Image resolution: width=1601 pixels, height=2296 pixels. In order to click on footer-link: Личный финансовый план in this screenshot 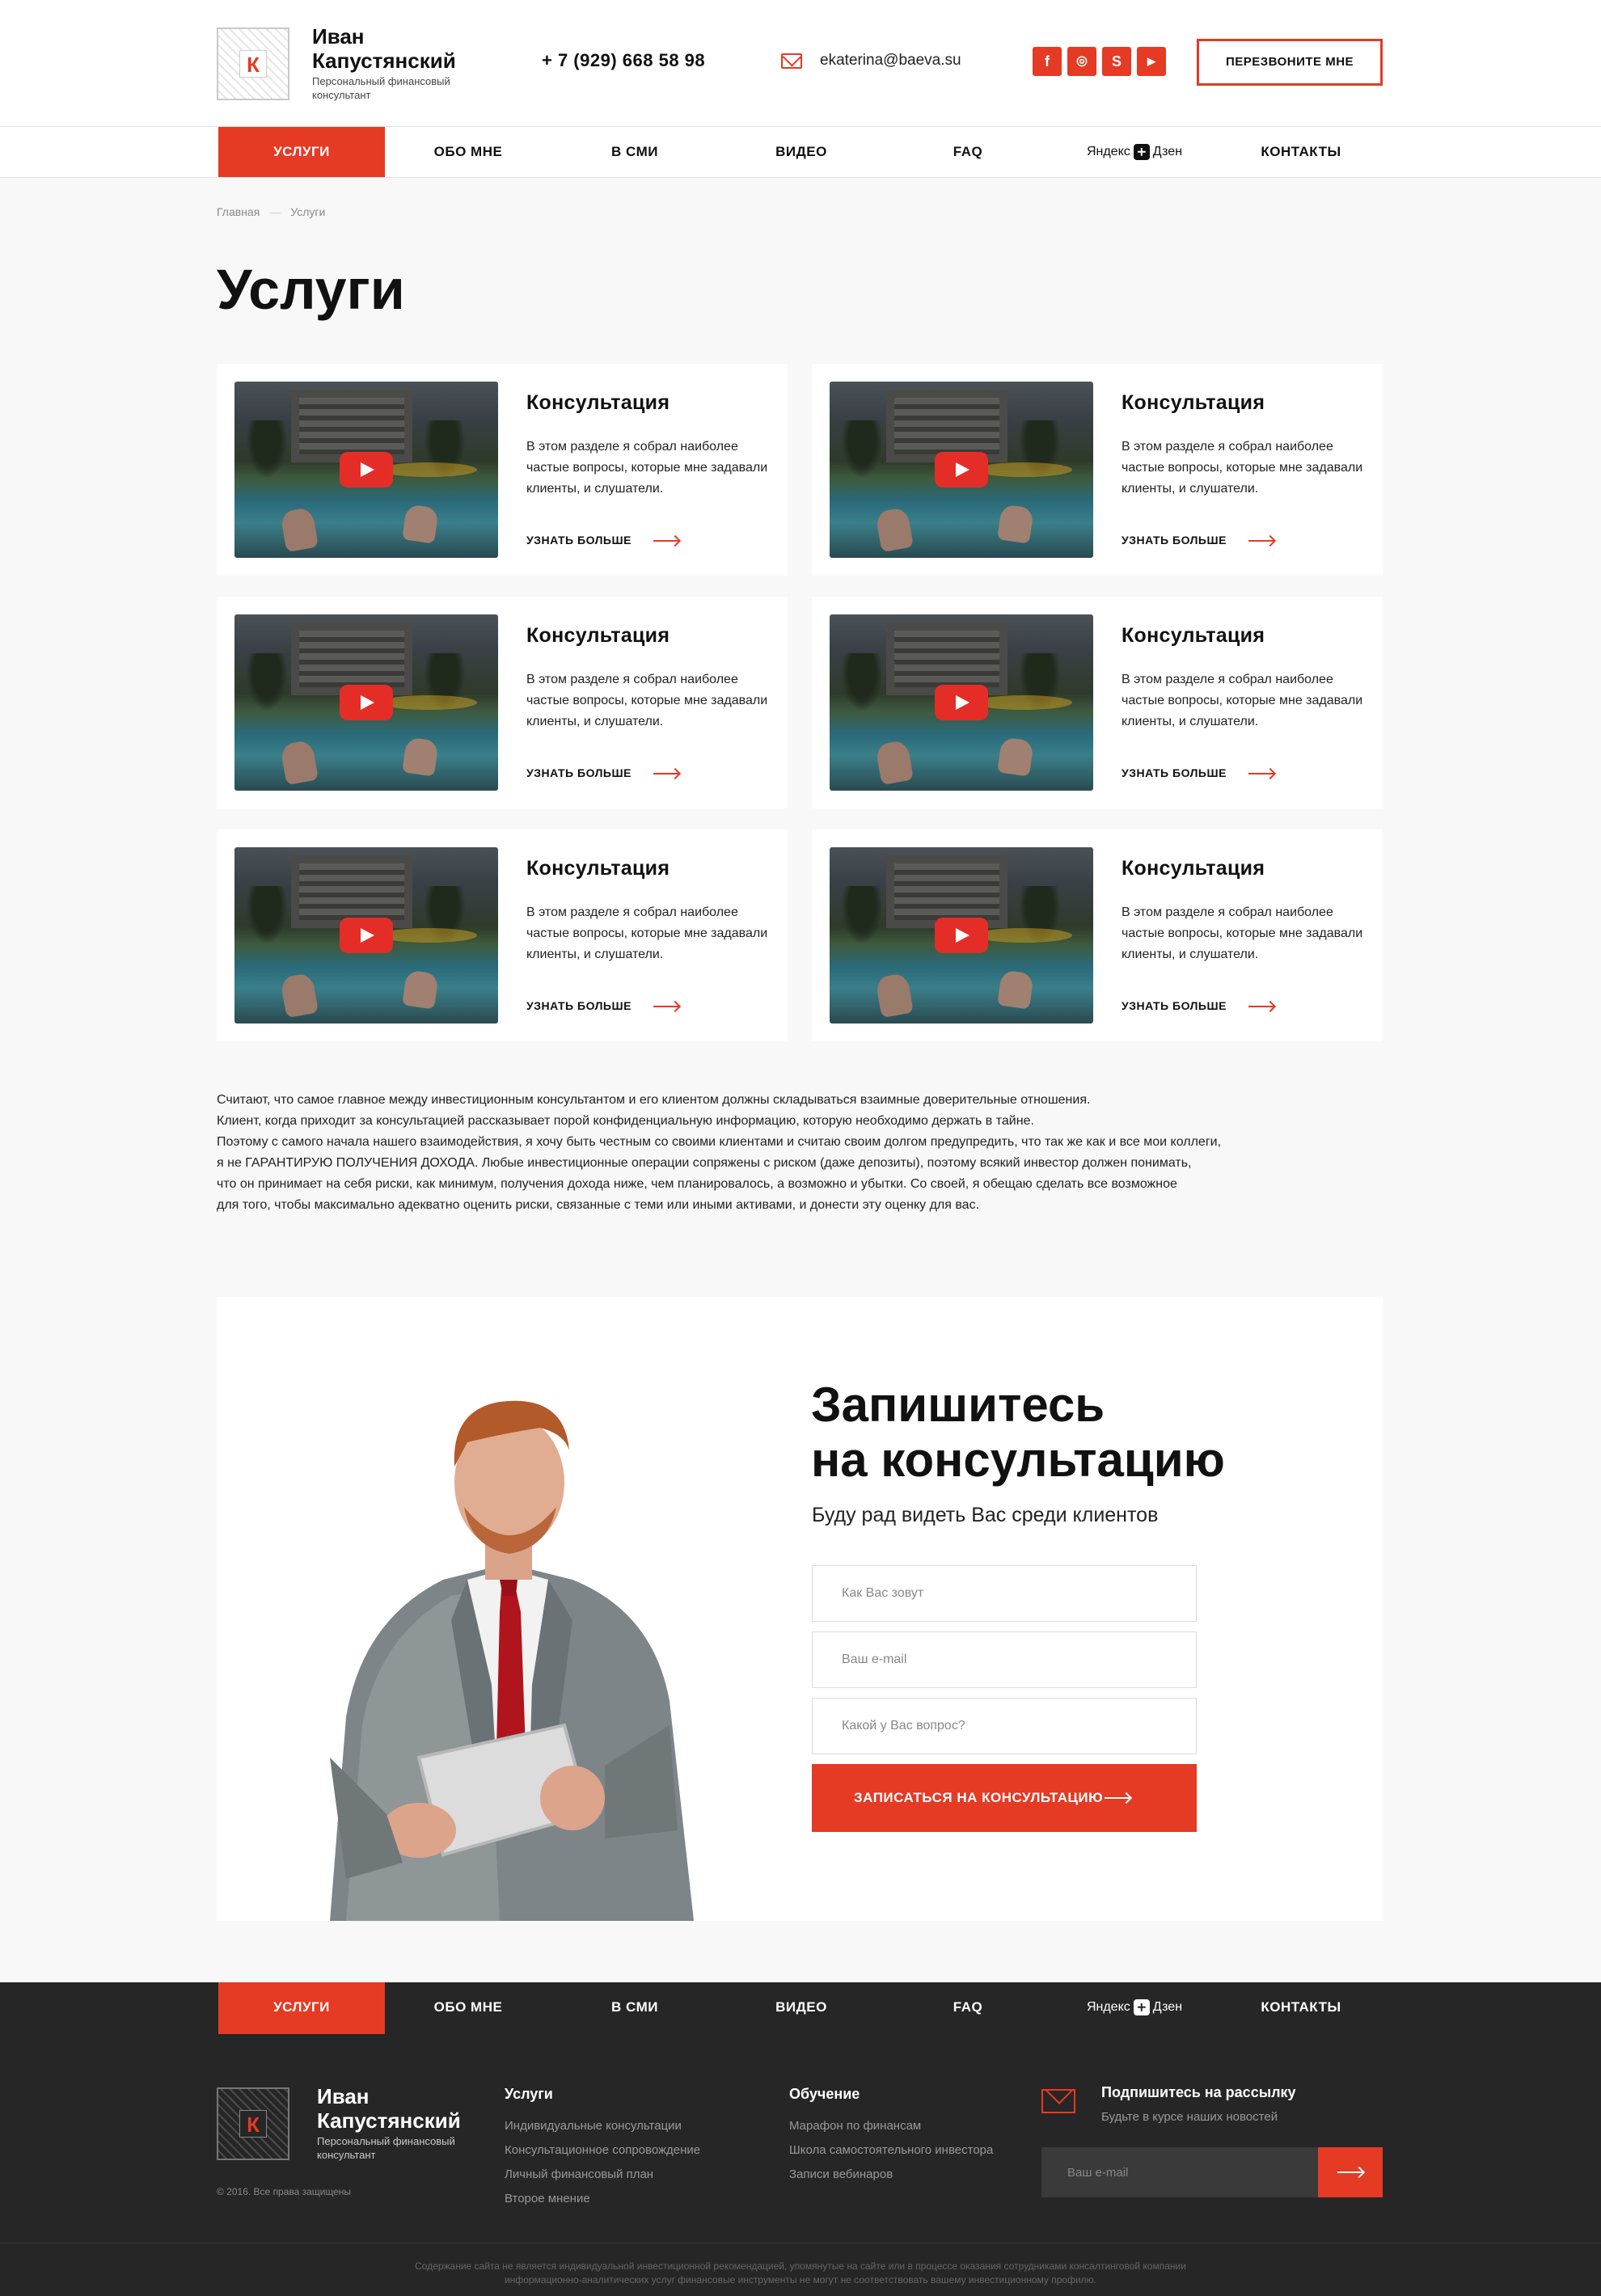, I will do `click(602, 2175)`.